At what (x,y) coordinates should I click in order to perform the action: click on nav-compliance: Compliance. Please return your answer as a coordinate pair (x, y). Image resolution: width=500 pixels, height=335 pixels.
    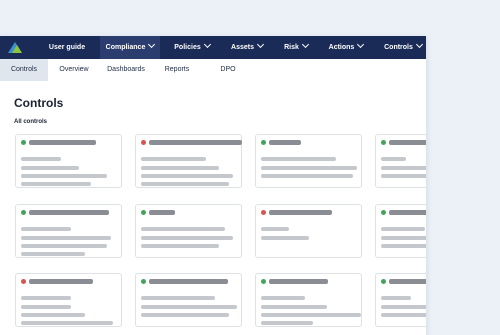
    Looking at the image, I should click on (130, 47).